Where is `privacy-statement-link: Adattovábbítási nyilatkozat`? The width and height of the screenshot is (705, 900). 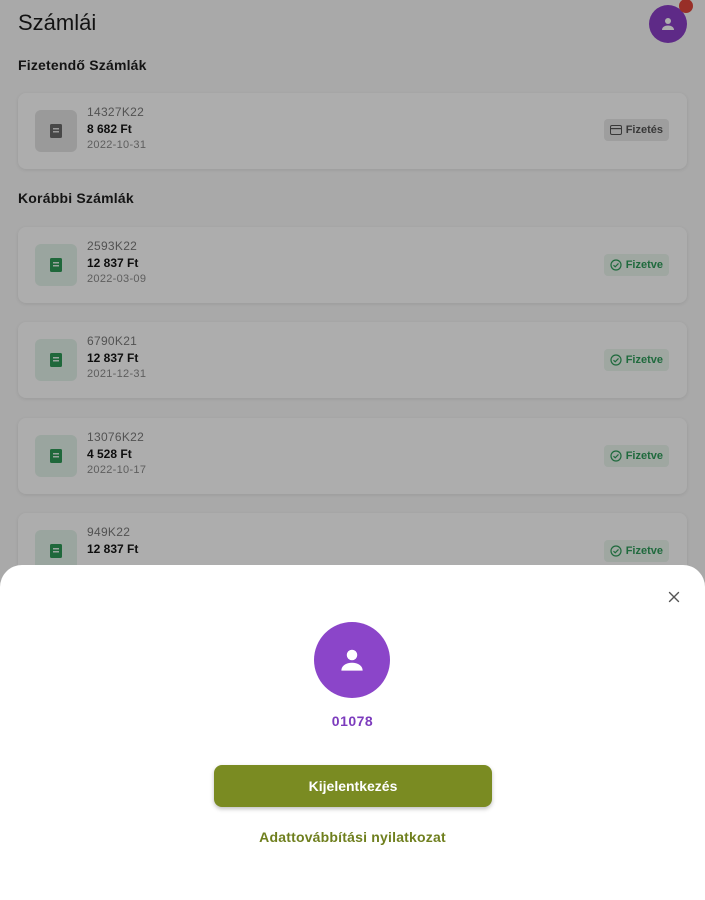
privacy-statement-link: Adattovábbítási nyilatkozat is located at coordinates (352, 837).